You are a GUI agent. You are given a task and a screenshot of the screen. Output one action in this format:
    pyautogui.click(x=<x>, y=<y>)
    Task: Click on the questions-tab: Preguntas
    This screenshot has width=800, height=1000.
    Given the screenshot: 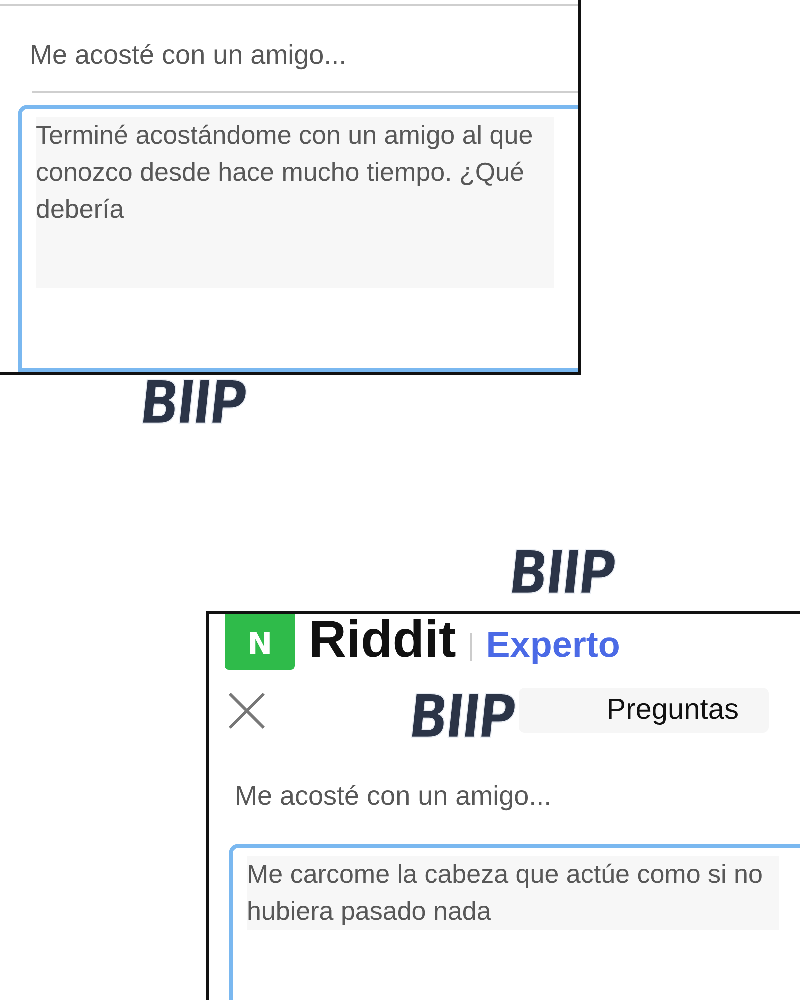 What is the action you would take?
    pyautogui.click(x=644, y=710)
    